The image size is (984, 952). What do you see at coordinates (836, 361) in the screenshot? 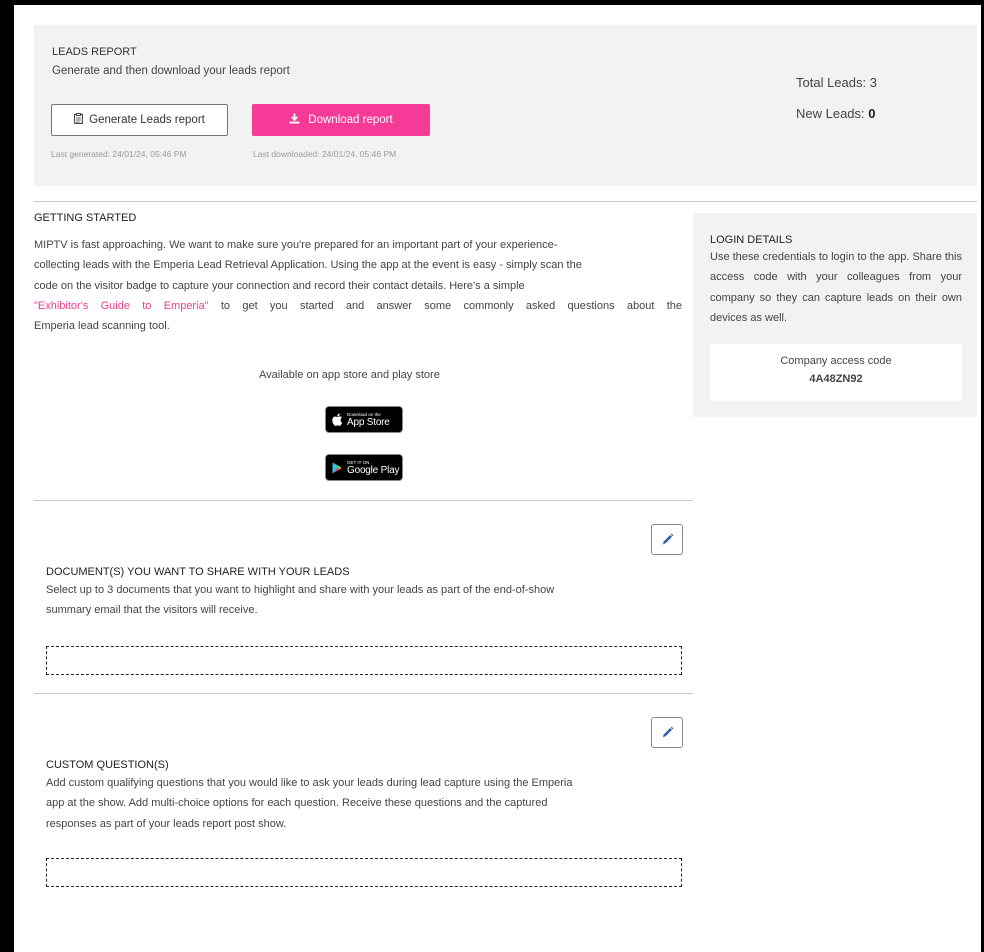
I see `access-code-label: Company access code` at bounding box center [836, 361].